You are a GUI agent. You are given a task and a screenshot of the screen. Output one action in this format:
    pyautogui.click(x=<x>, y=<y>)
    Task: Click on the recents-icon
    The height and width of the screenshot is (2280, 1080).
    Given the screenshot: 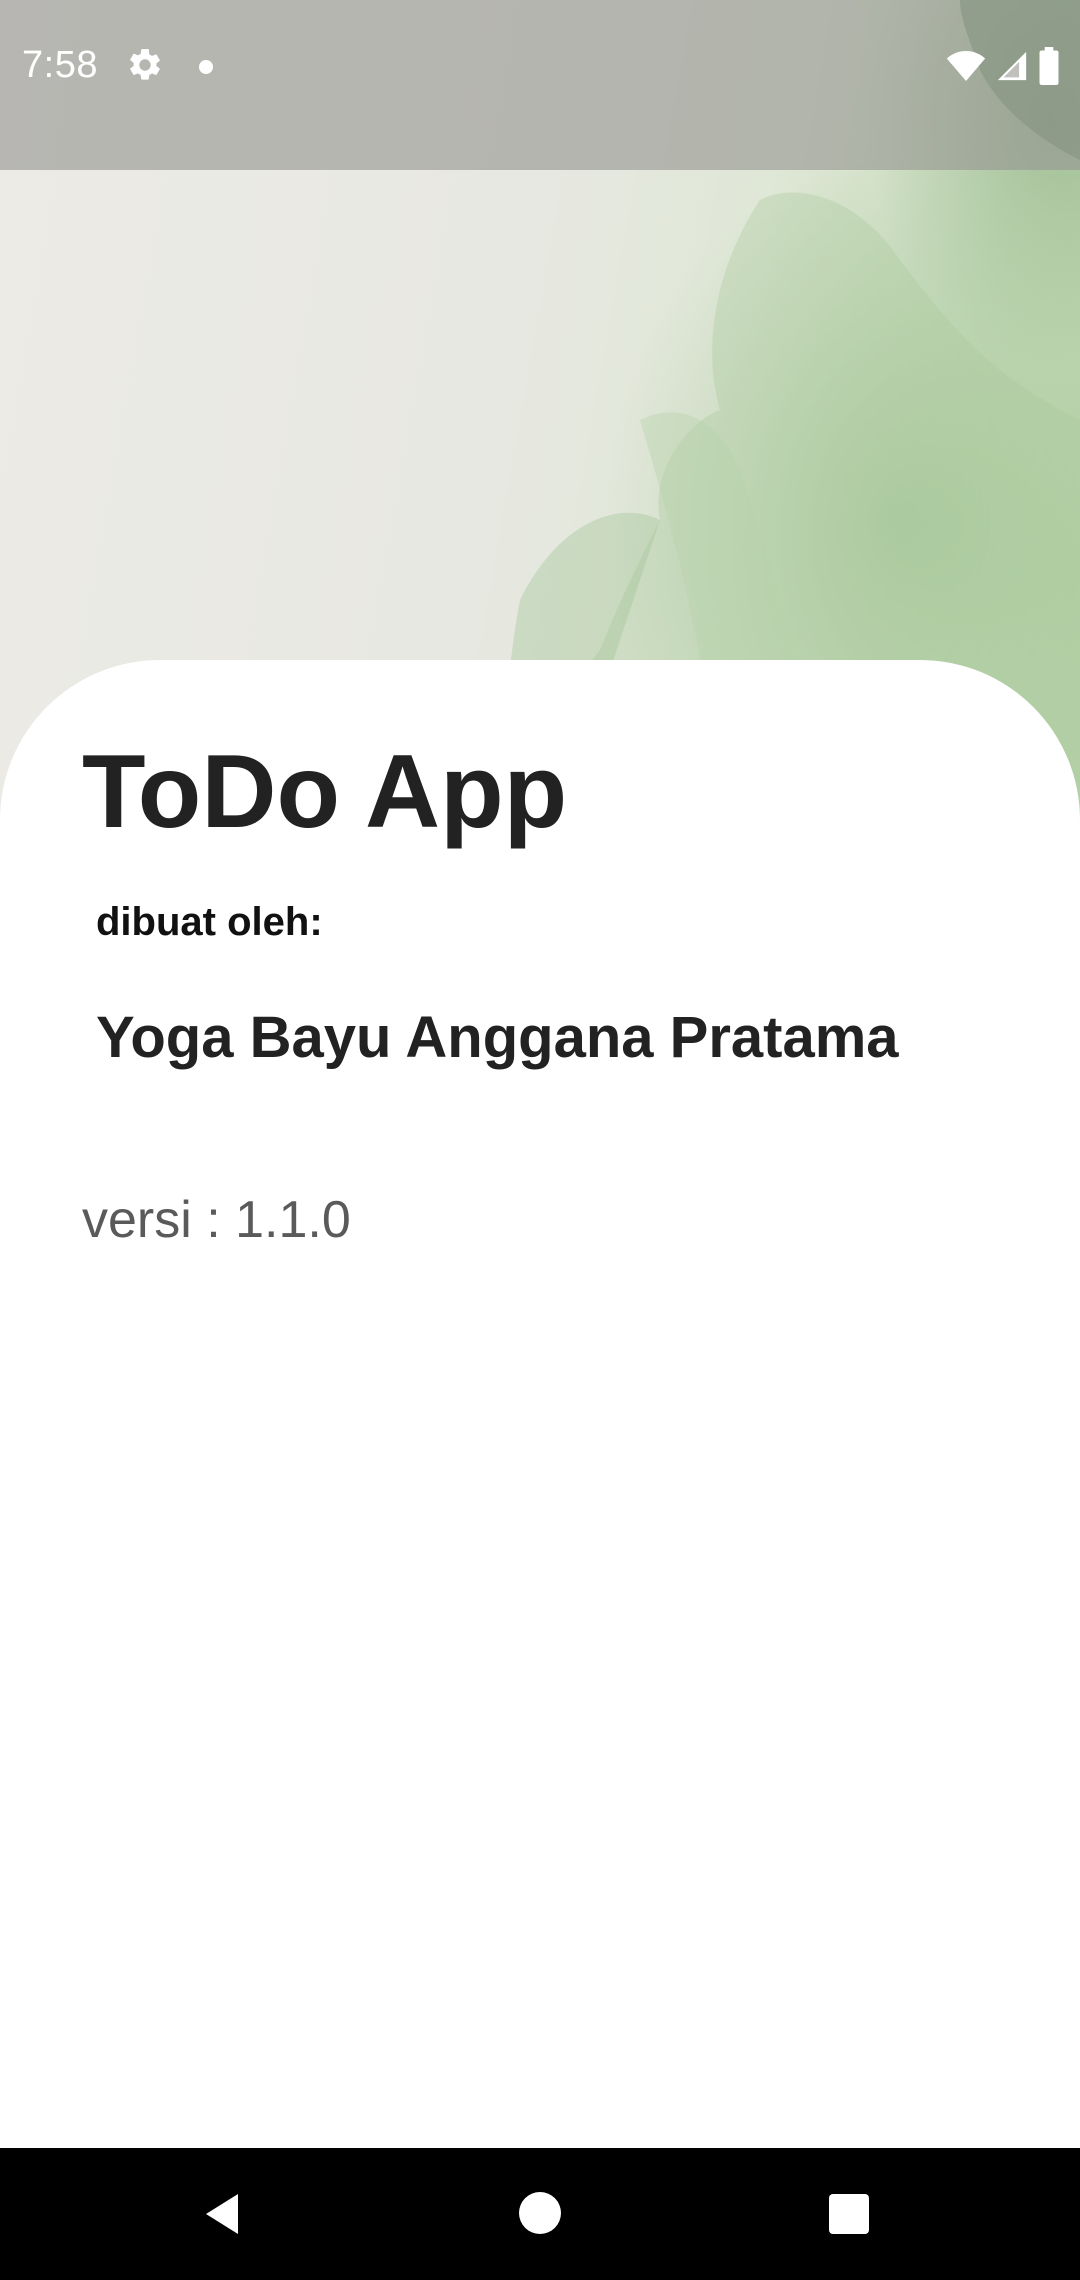 What is the action you would take?
    pyautogui.click(x=849, y=2214)
    